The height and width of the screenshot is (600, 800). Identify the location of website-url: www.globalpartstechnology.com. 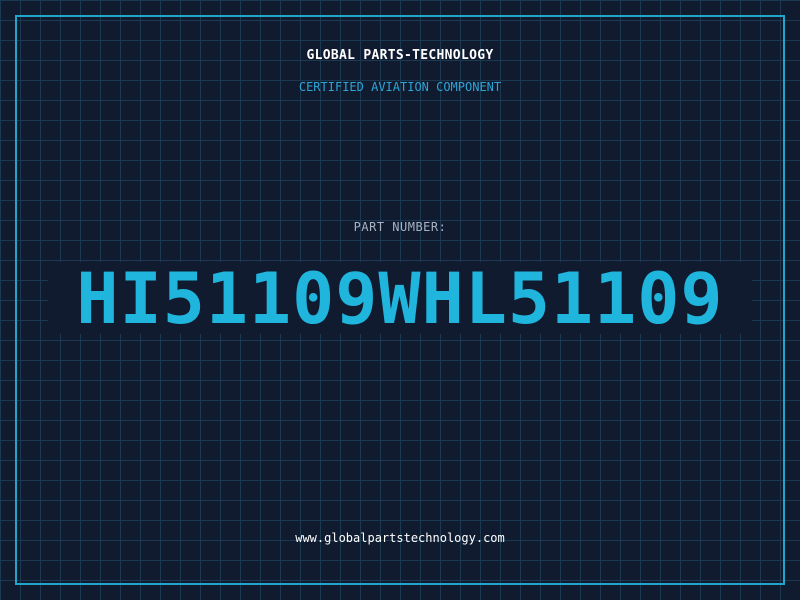
(400, 538).